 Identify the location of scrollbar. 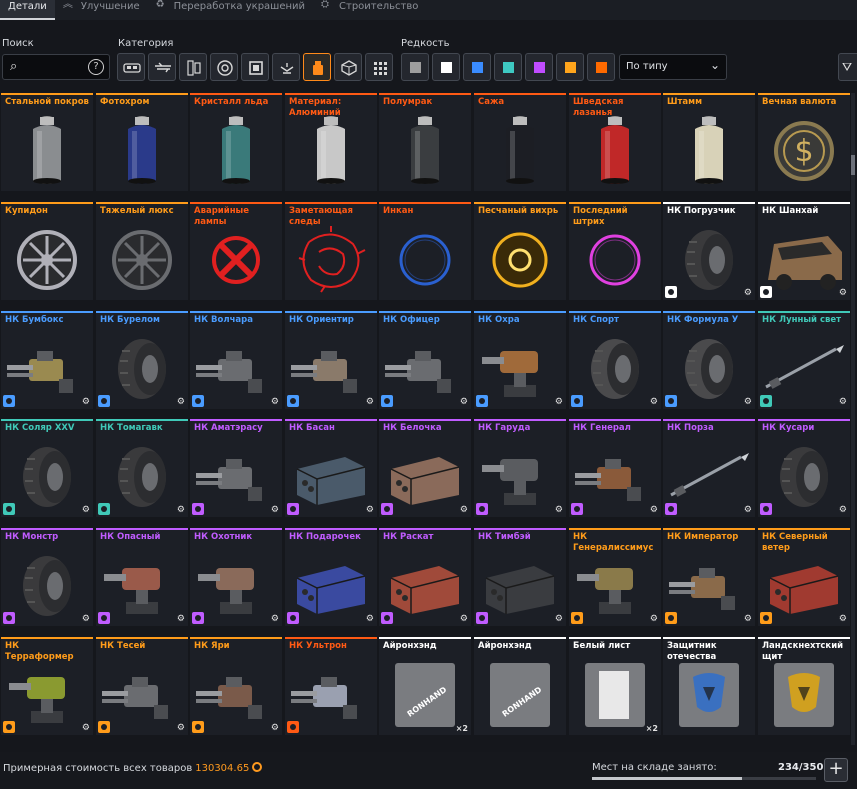
(853, 419).